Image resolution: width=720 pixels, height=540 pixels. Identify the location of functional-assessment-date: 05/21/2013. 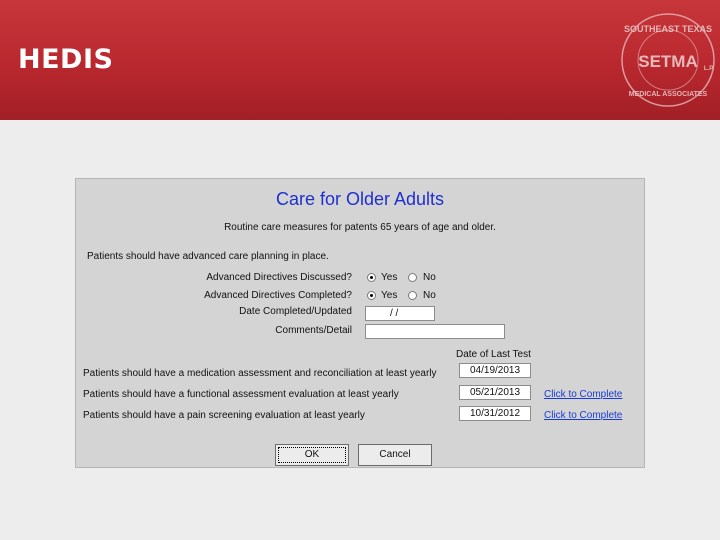
(495, 392).